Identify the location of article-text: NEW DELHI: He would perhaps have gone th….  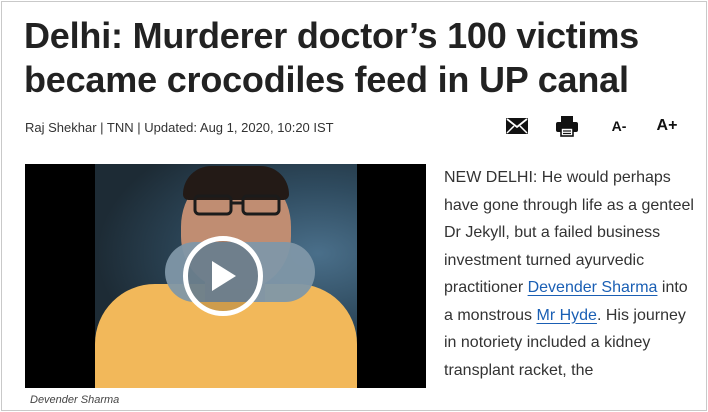
(569, 232).